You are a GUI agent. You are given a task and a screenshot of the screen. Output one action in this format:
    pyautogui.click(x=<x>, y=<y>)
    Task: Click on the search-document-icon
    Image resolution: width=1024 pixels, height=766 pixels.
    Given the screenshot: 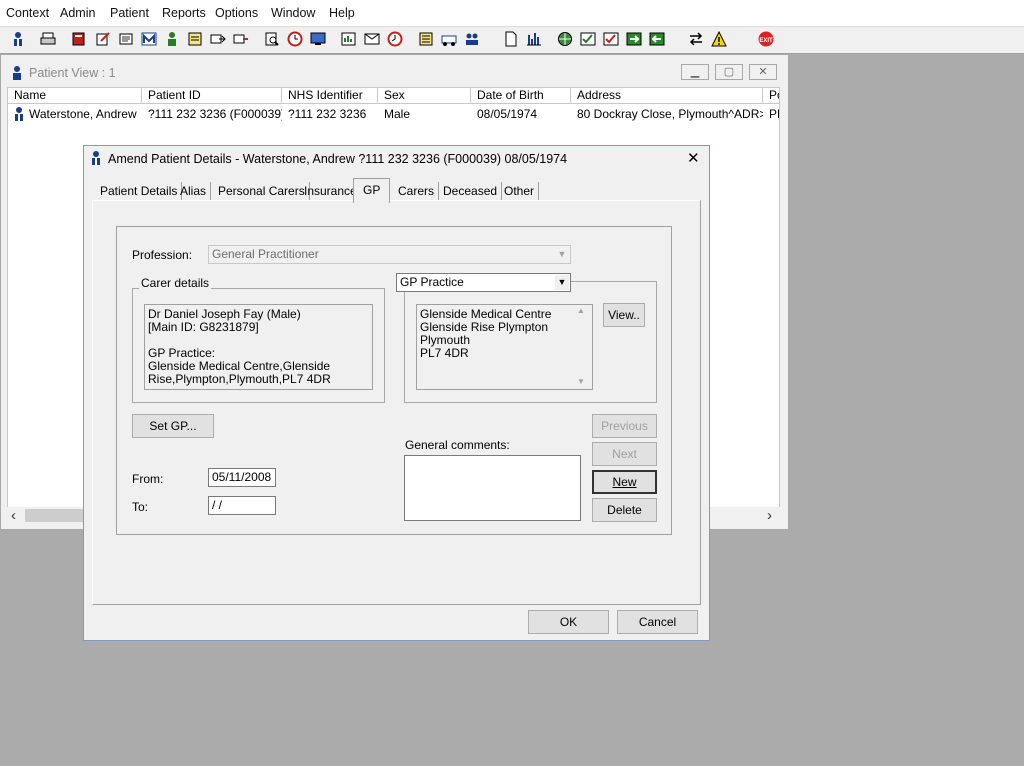 What is the action you would take?
    pyautogui.click(x=272, y=39)
    